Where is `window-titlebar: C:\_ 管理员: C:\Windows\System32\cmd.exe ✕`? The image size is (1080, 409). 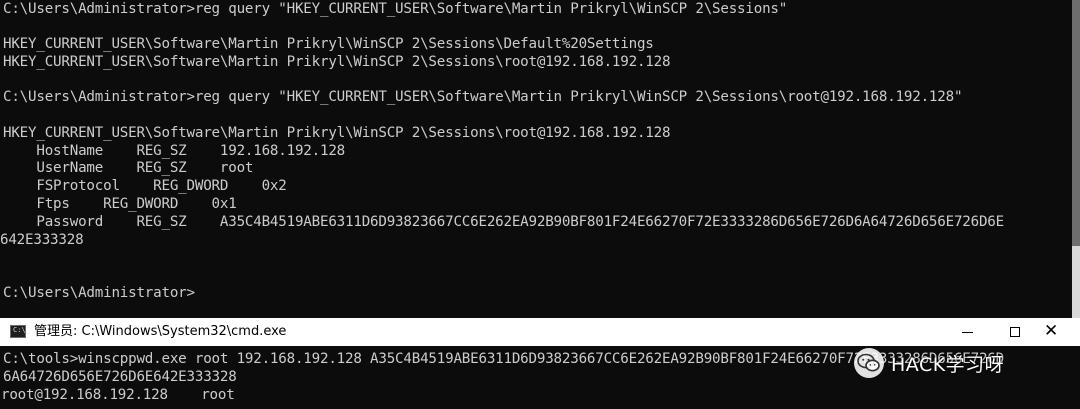
window-titlebar: C:\_ 管理员: C:\Windows\System32\cmd.exe ✕ is located at coordinates (540, 332).